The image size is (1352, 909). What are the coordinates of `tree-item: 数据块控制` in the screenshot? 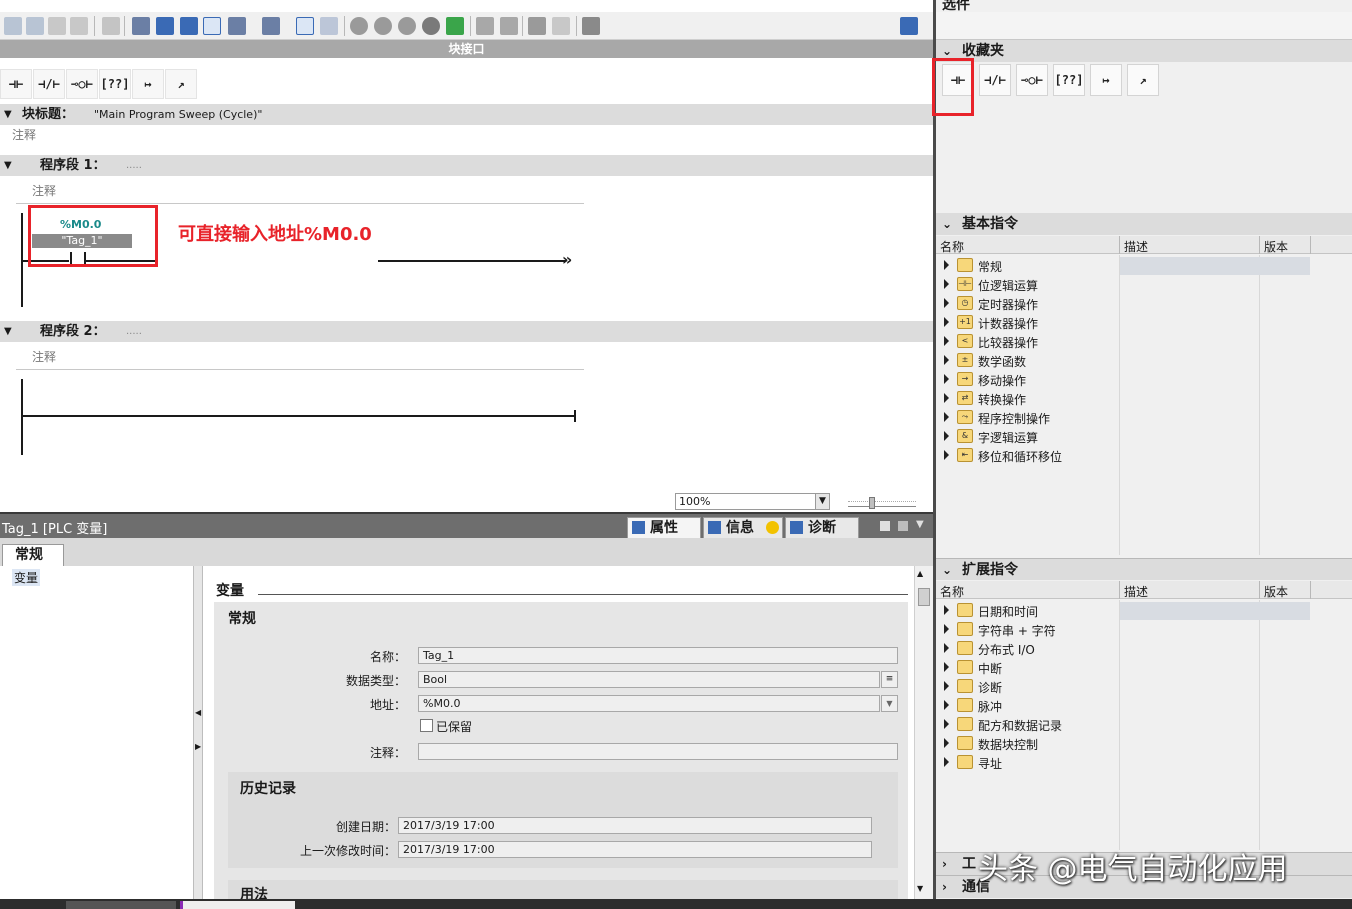 It's located at (1144, 743).